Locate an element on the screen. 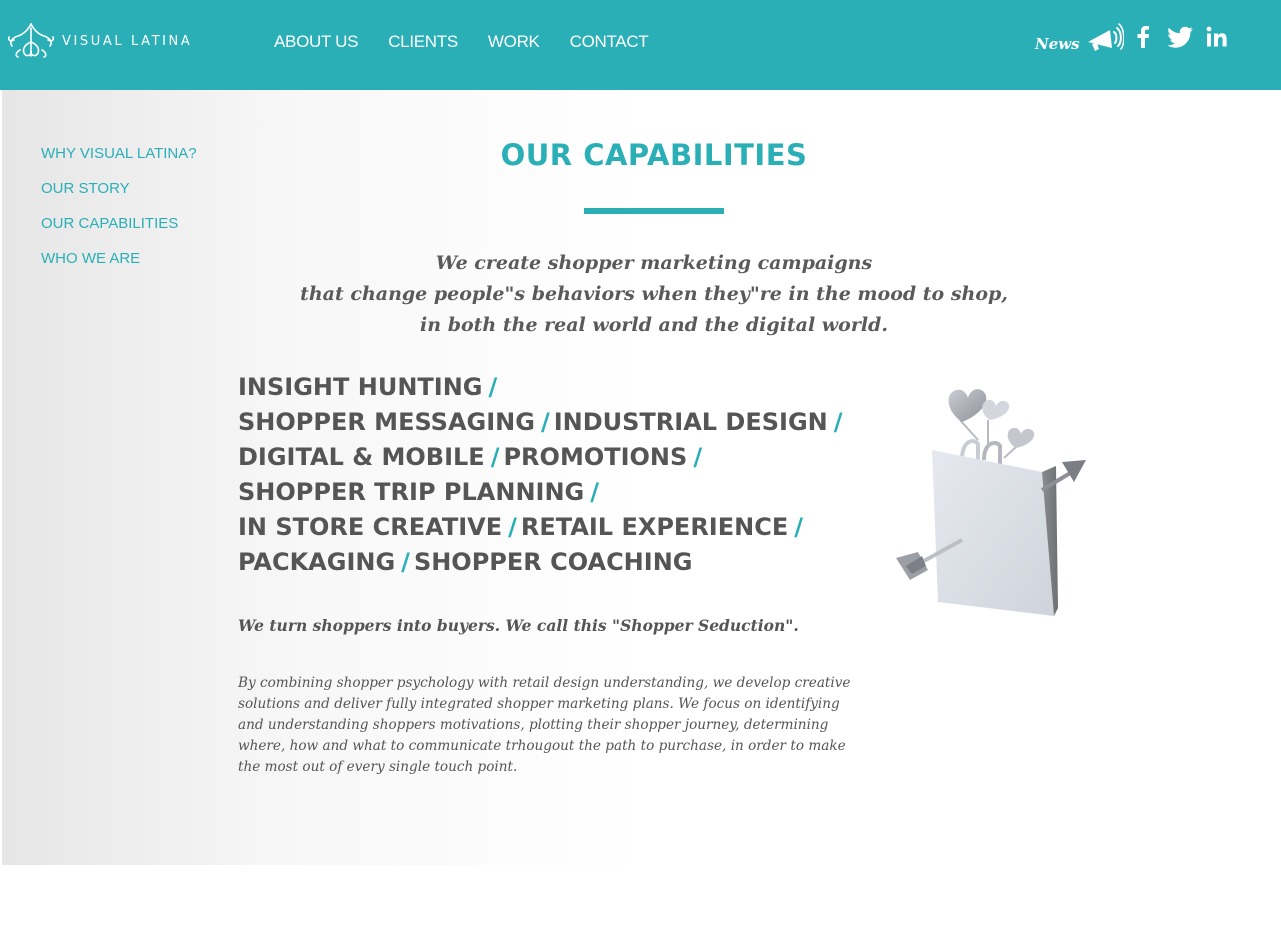 The width and height of the screenshot is (1281, 927). capability-item: INSIGHT HUNTING is located at coordinates (360, 387).